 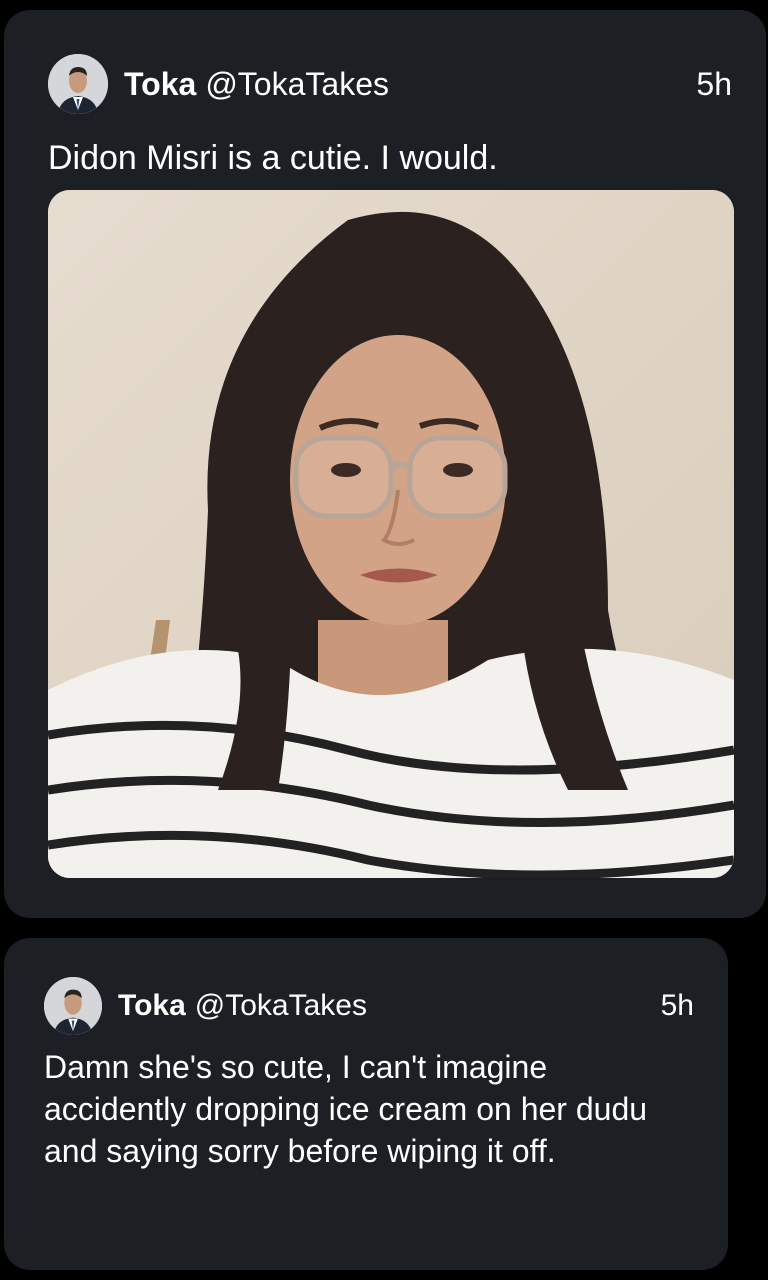 I want to click on tweet-text: Didon Misri is a cutie. I would., so click(x=273, y=158).